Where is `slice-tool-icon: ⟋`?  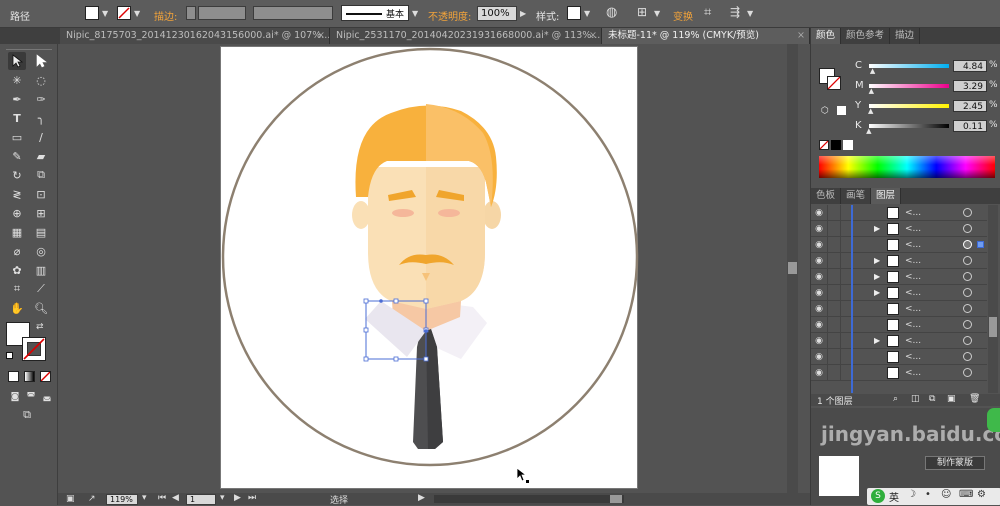
slice-tool-icon: ⟋ is located at coordinates (41, 289).